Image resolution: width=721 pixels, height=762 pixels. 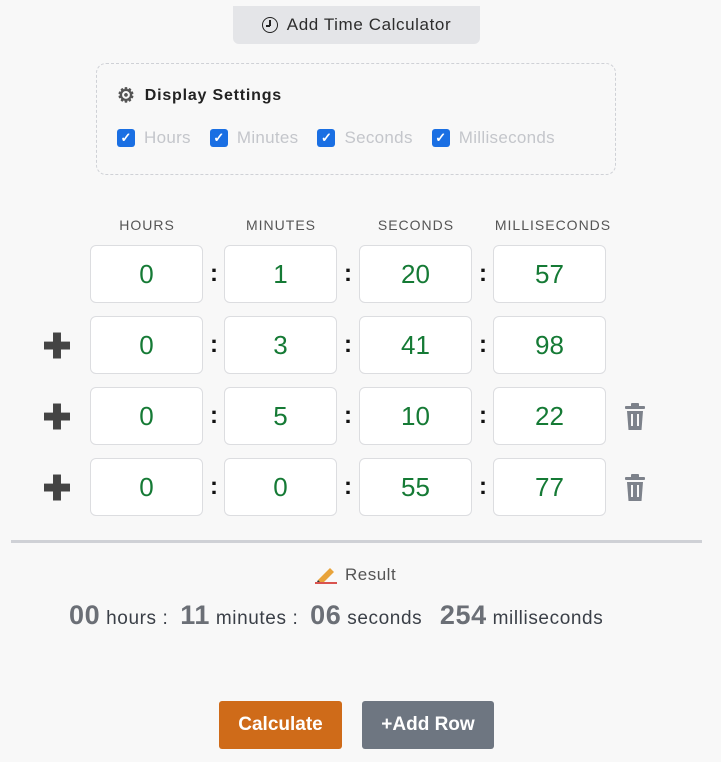 What do you see at coordinates (326, 615) in the screenshot?
I see `result-seconds: 06` at bounding box center [326, 615].